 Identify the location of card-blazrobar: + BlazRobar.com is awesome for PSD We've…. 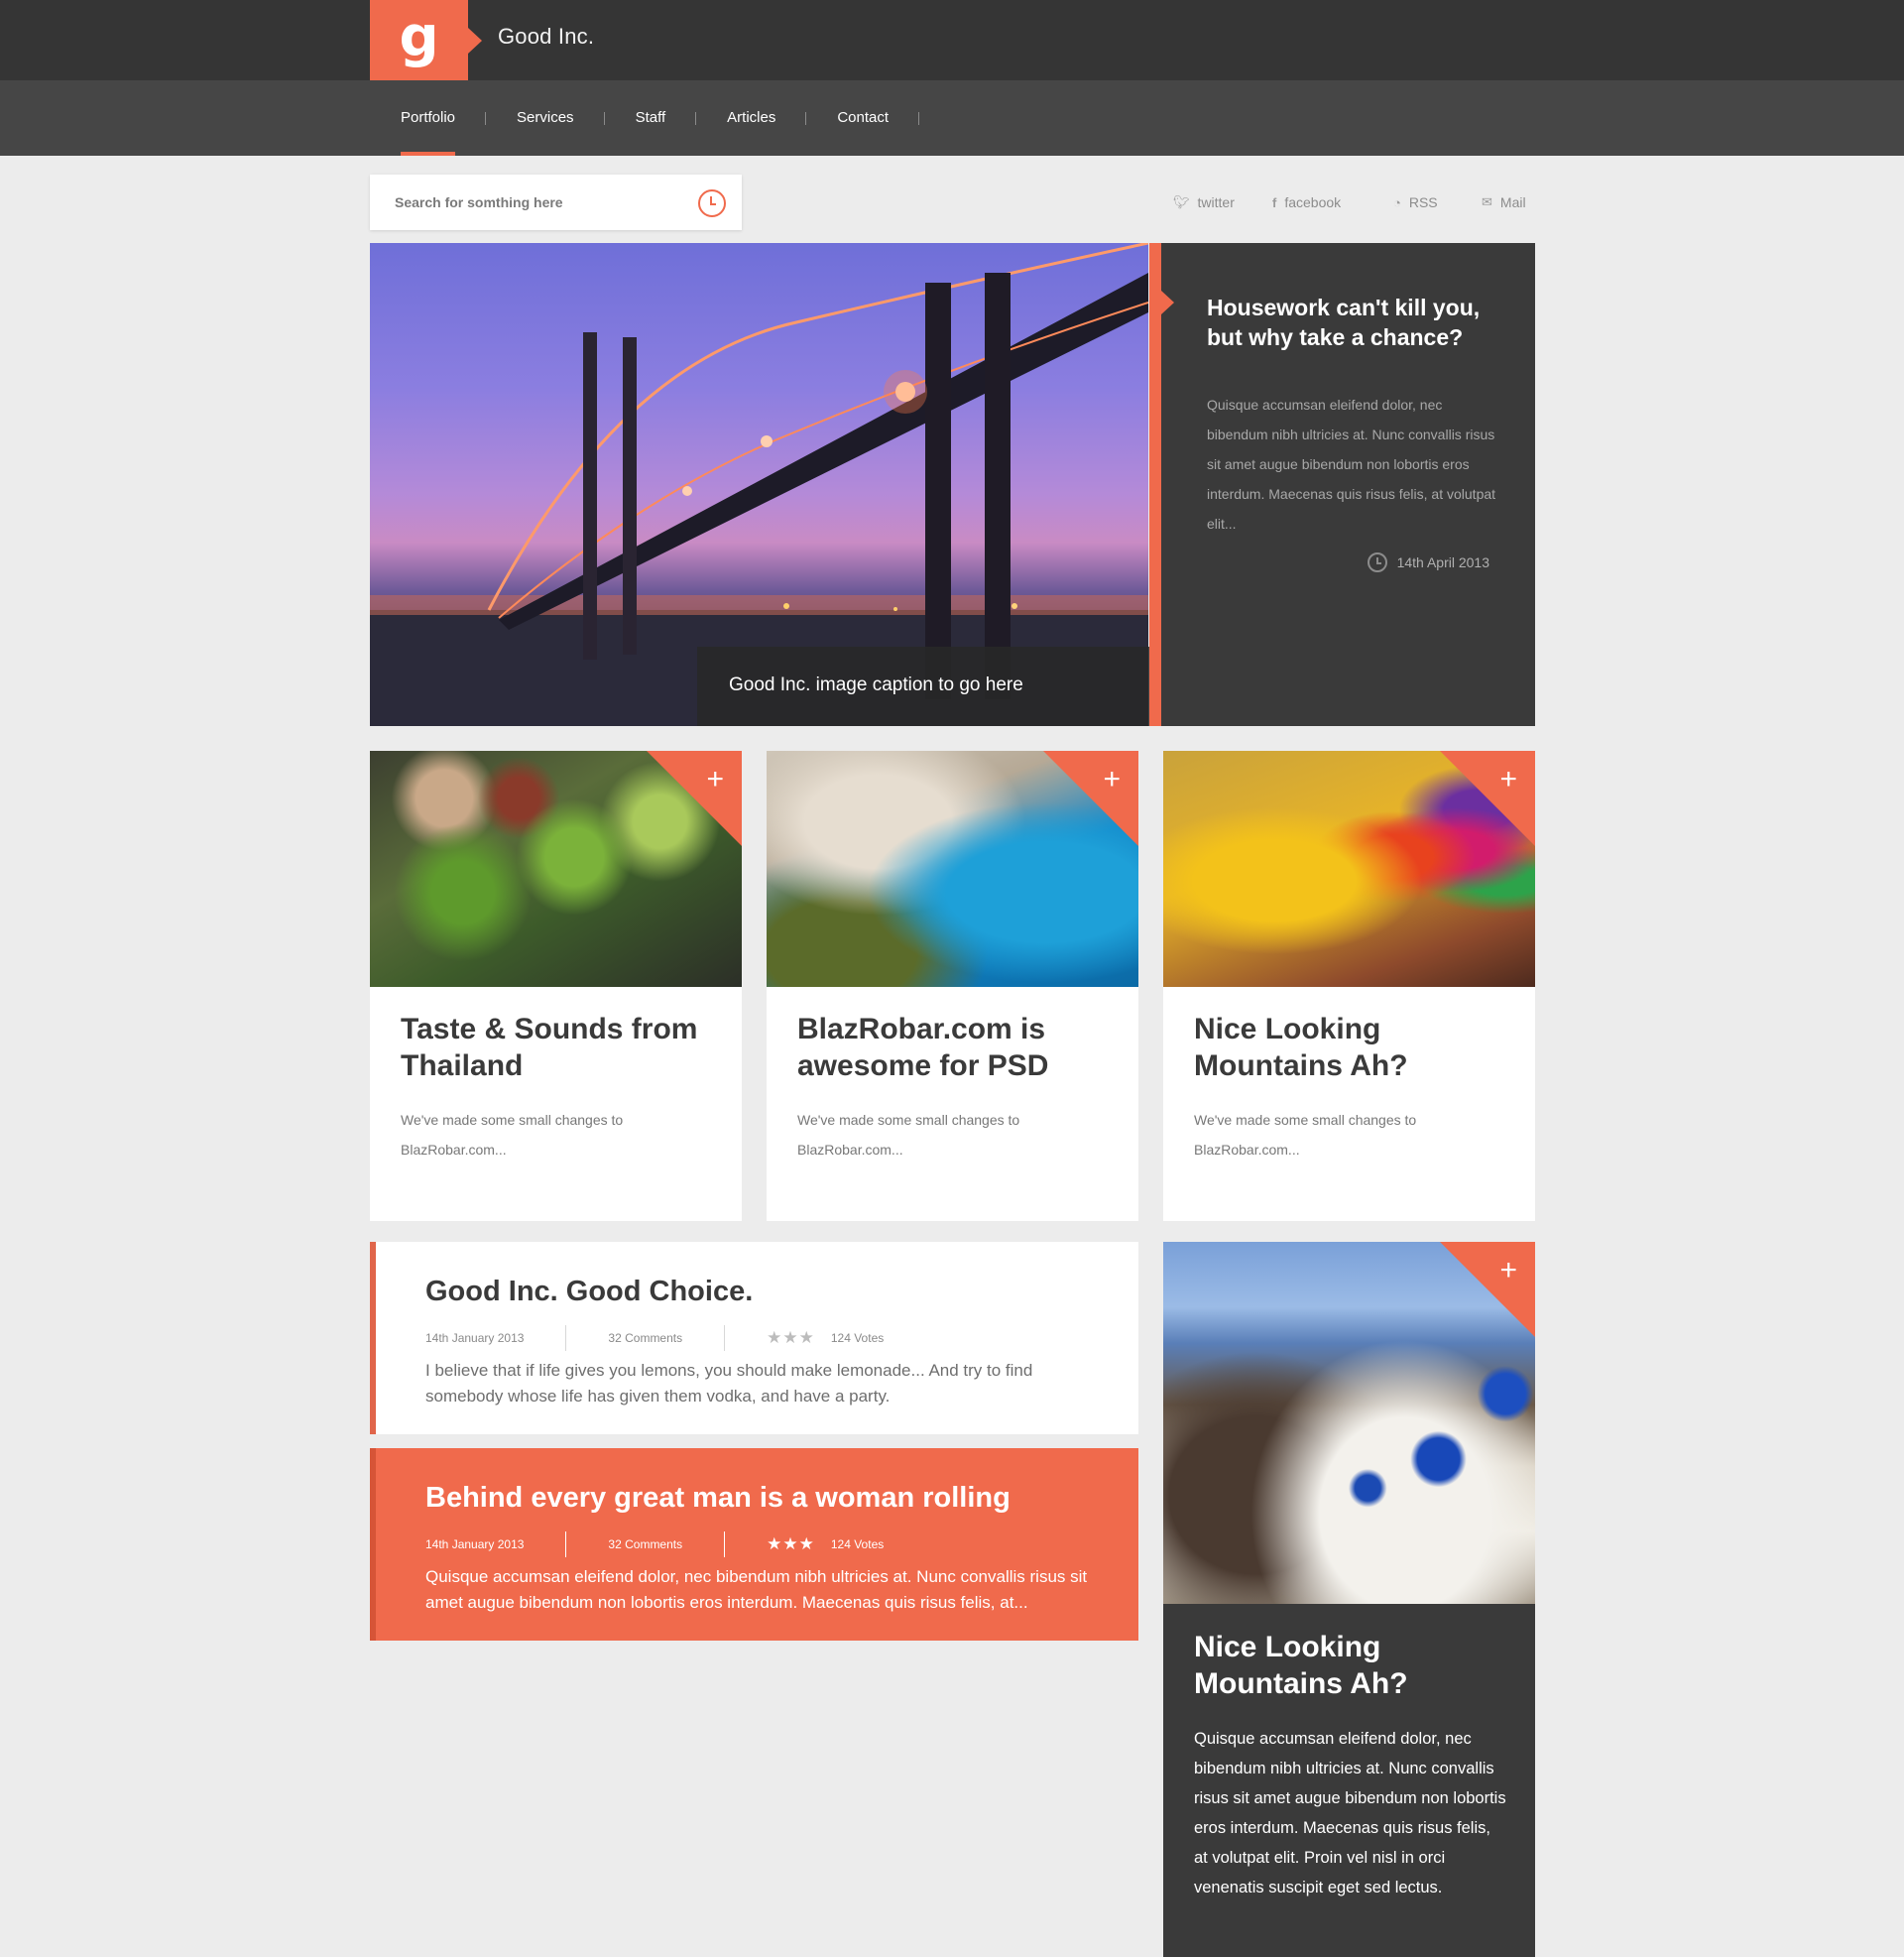
(952, 986).